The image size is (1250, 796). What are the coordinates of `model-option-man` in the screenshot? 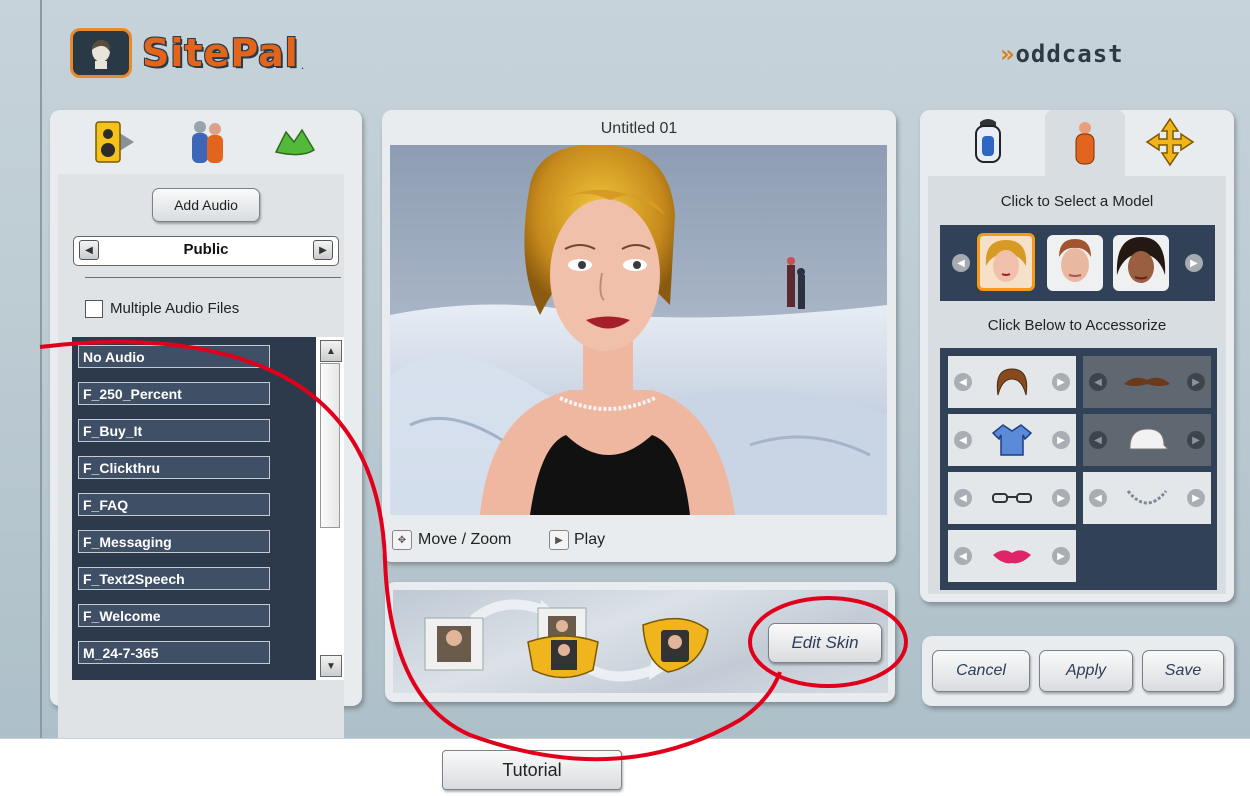 It's located at (1075, 263).